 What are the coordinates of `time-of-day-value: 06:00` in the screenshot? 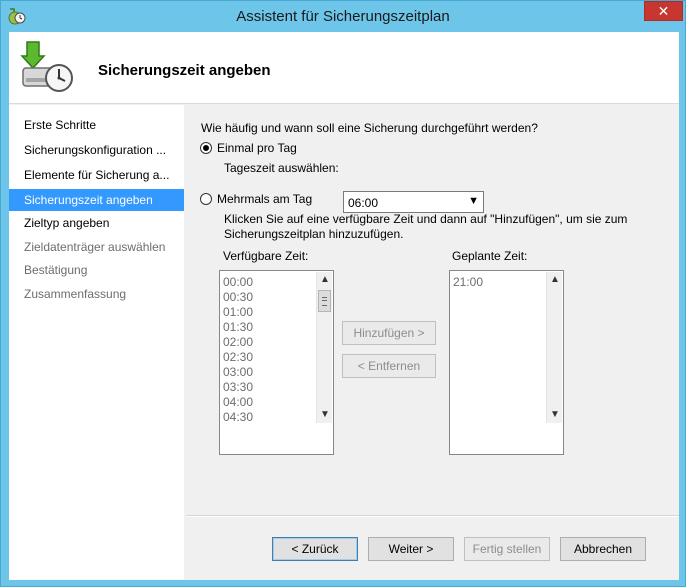 It's located at (363, 203).